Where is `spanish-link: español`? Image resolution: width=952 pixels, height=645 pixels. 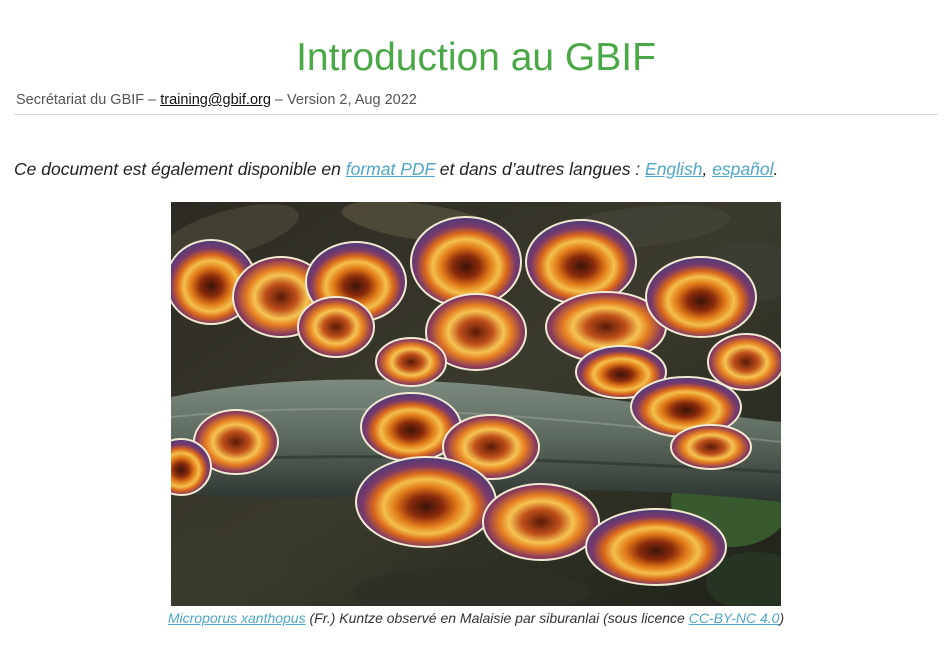
spanish-link: español is located at coordinates (742, 169).